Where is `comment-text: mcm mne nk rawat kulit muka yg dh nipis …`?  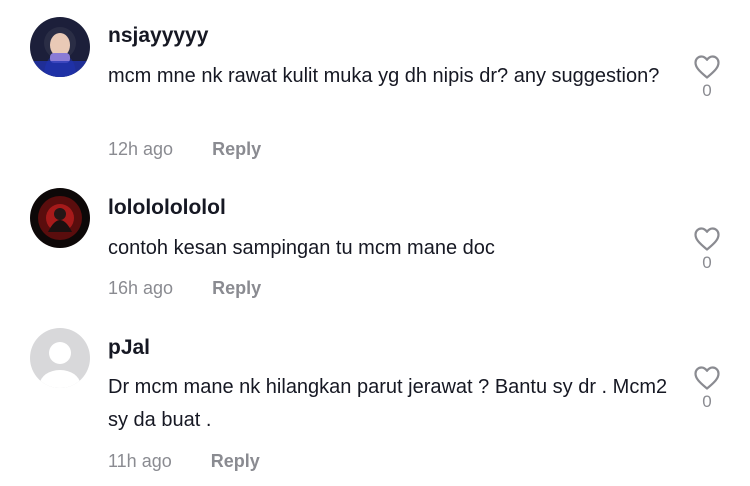
comment-text: mcm mne nk rawat kulit muka yg dh nipis … is located at coordinates (384, 76).